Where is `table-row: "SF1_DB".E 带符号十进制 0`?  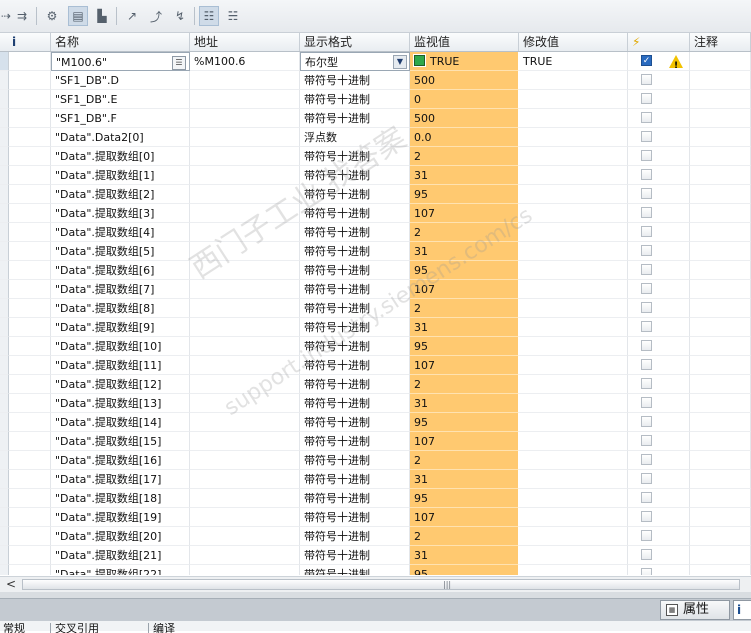 table-row: "SF1_DB".E 带符号十进制 0 is located at coordinates (375, 99).